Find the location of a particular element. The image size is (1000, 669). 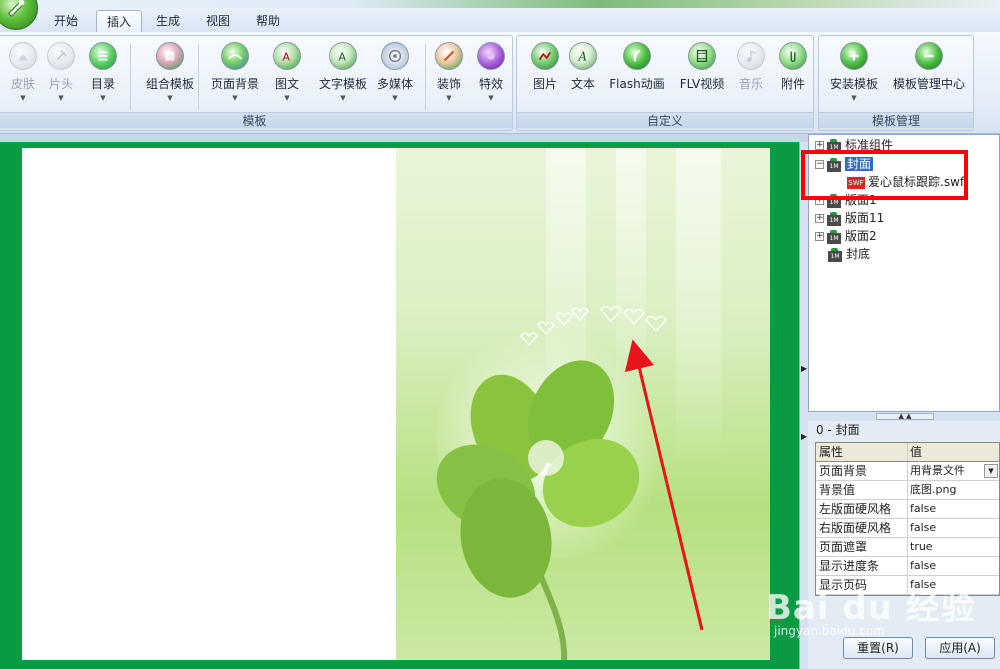

install-template-button: 安装模板 ▼ is located at coordinates (854, 77).